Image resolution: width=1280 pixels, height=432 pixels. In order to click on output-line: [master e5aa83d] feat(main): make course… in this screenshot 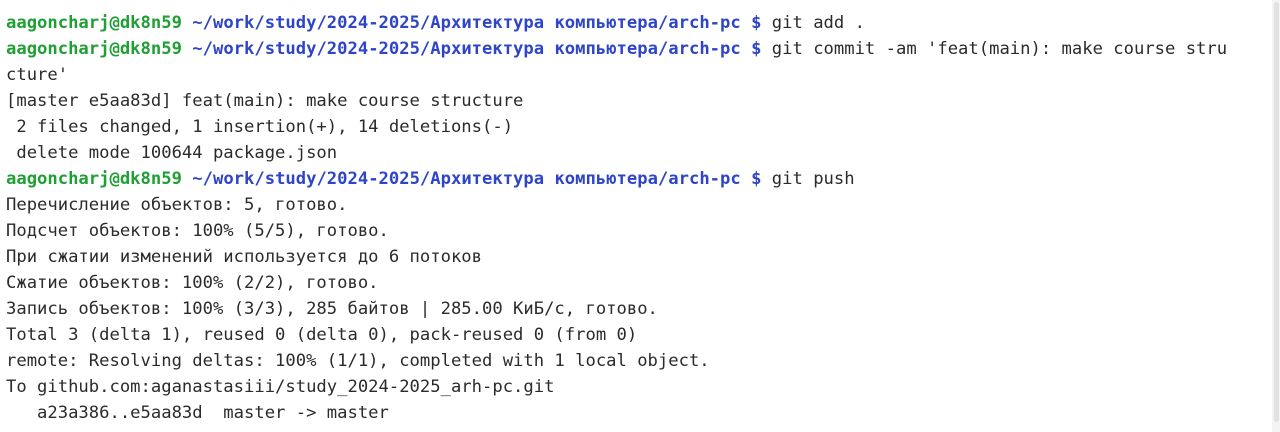, I will do `click(265, 101)`.